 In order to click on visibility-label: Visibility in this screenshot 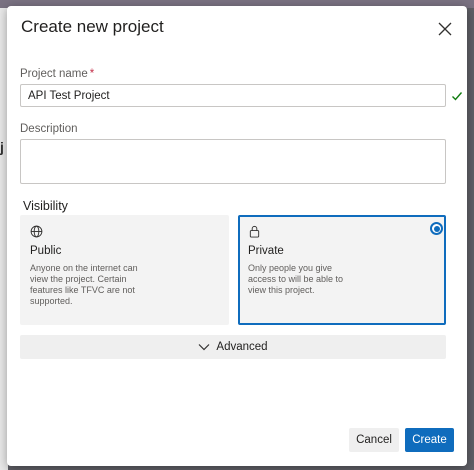, I will do `click(45, 206)`.